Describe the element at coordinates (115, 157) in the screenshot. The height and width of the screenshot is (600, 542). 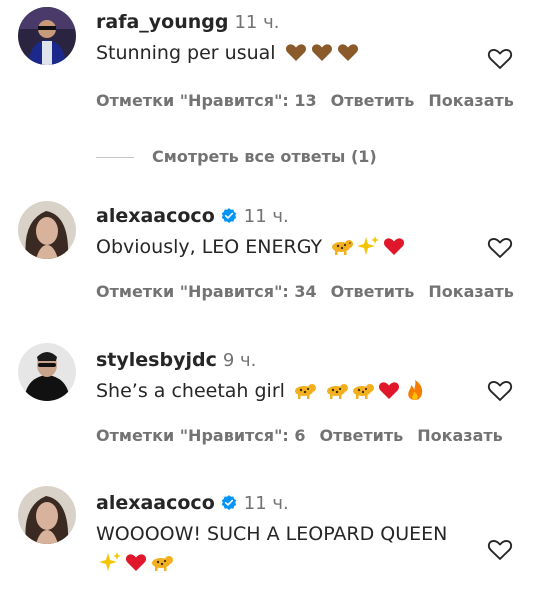
I see `divider` at that location.